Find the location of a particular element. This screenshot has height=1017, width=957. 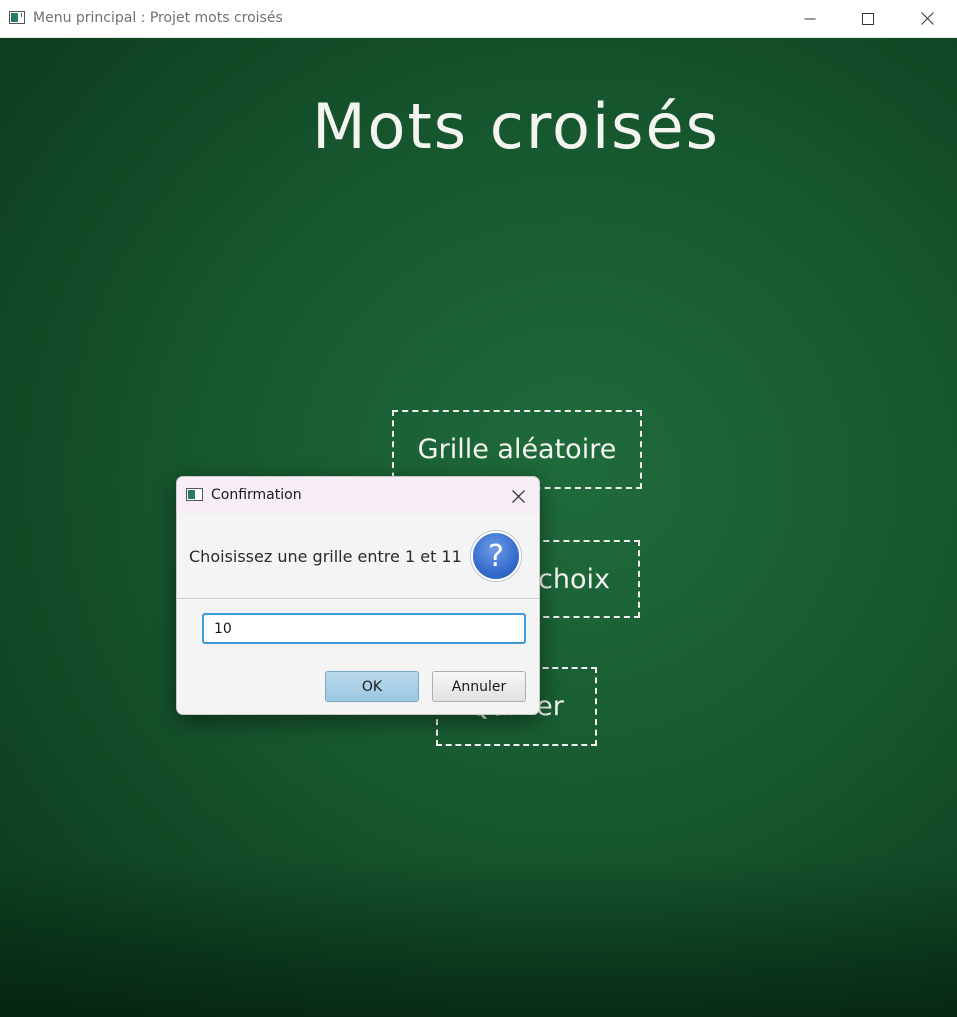

ok-button: OK is located at coordinates (372, 686).